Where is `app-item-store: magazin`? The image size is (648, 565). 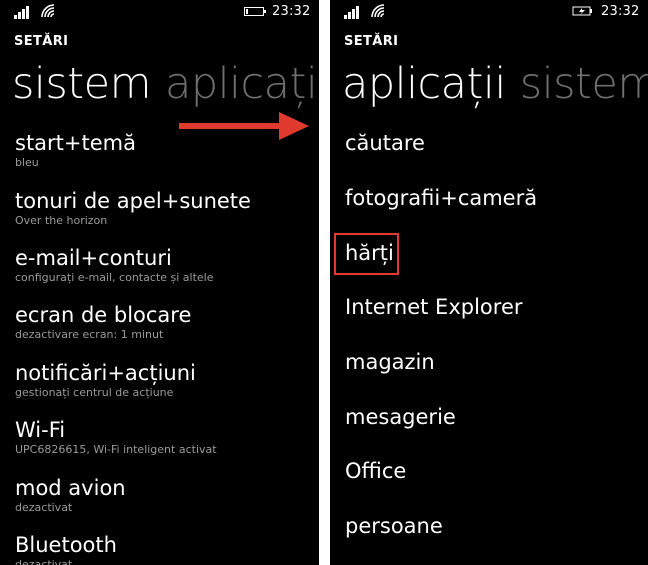 app-item-store: magazin is located at coordinates (390, 362).